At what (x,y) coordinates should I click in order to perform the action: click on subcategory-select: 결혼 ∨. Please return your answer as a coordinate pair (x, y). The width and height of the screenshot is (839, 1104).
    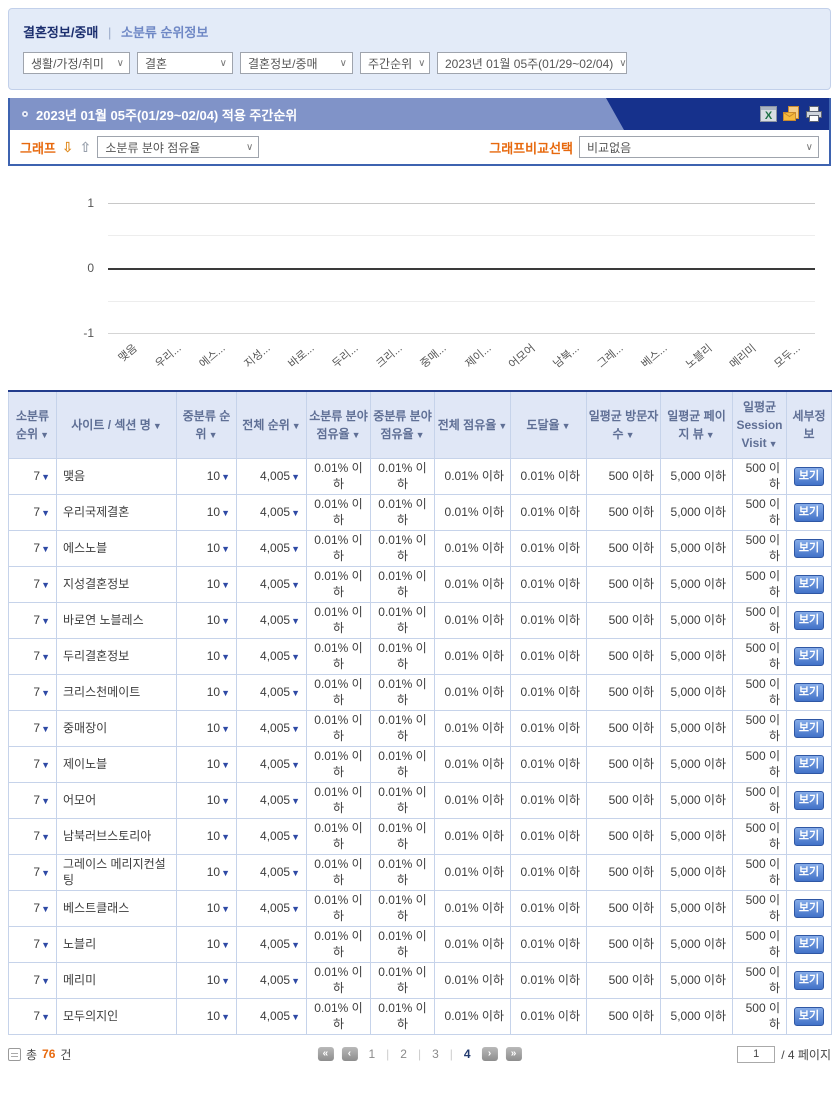
    Looking at the image, I should click on (185, 63).